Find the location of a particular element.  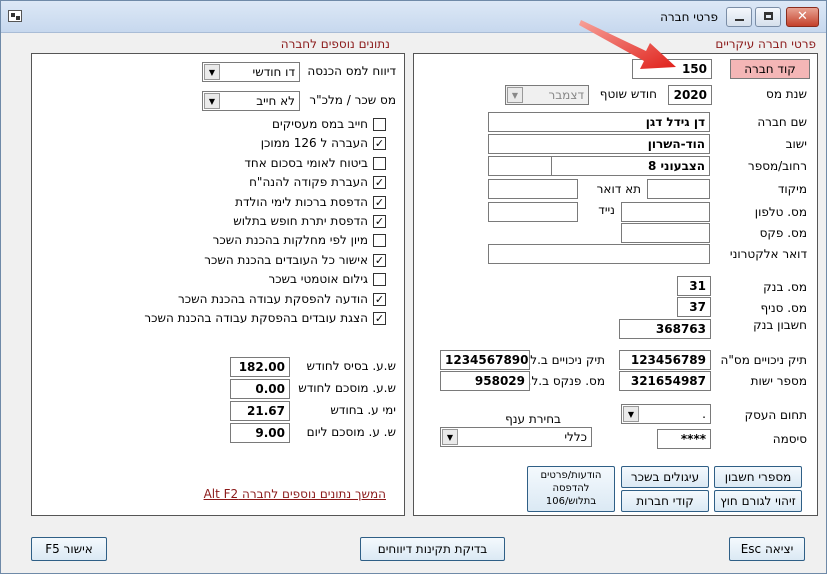

checkbox-label: הודעה להפסקת עבודה בהכנת השכר is located at coordinates (273, 298).